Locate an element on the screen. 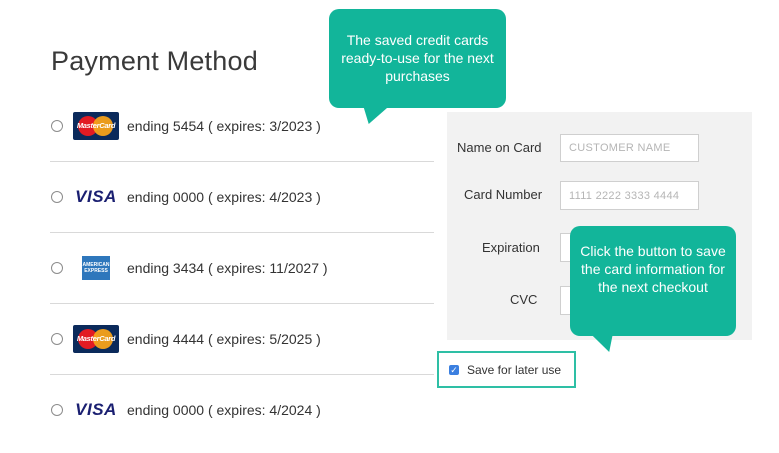 Image resolution: width=779 pixels, height=453 pixels. page-title: Payment Method is located at coordinates (154, 61).